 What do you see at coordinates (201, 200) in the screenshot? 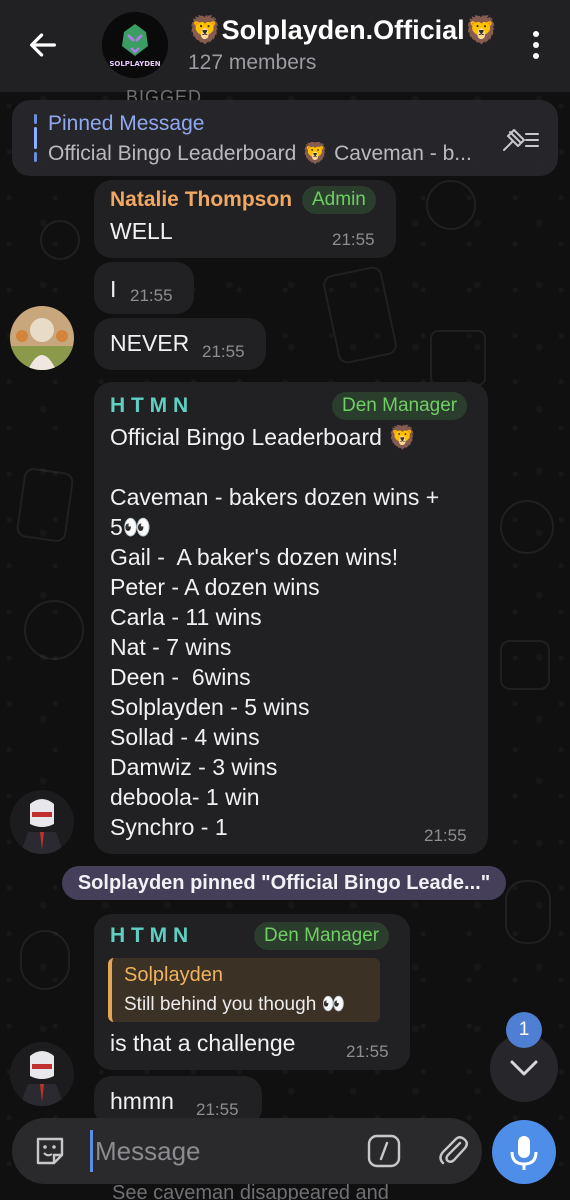
I see `sender-name: Natalie Thompson` at bounding box center [201, 200].